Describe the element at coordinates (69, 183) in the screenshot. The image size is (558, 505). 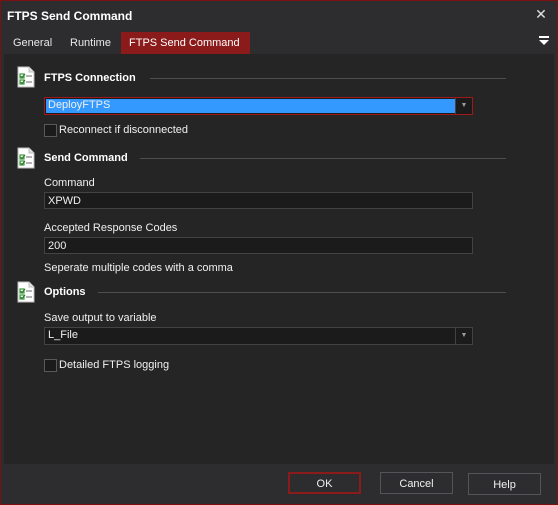
I see `command-label: Command` at that location.